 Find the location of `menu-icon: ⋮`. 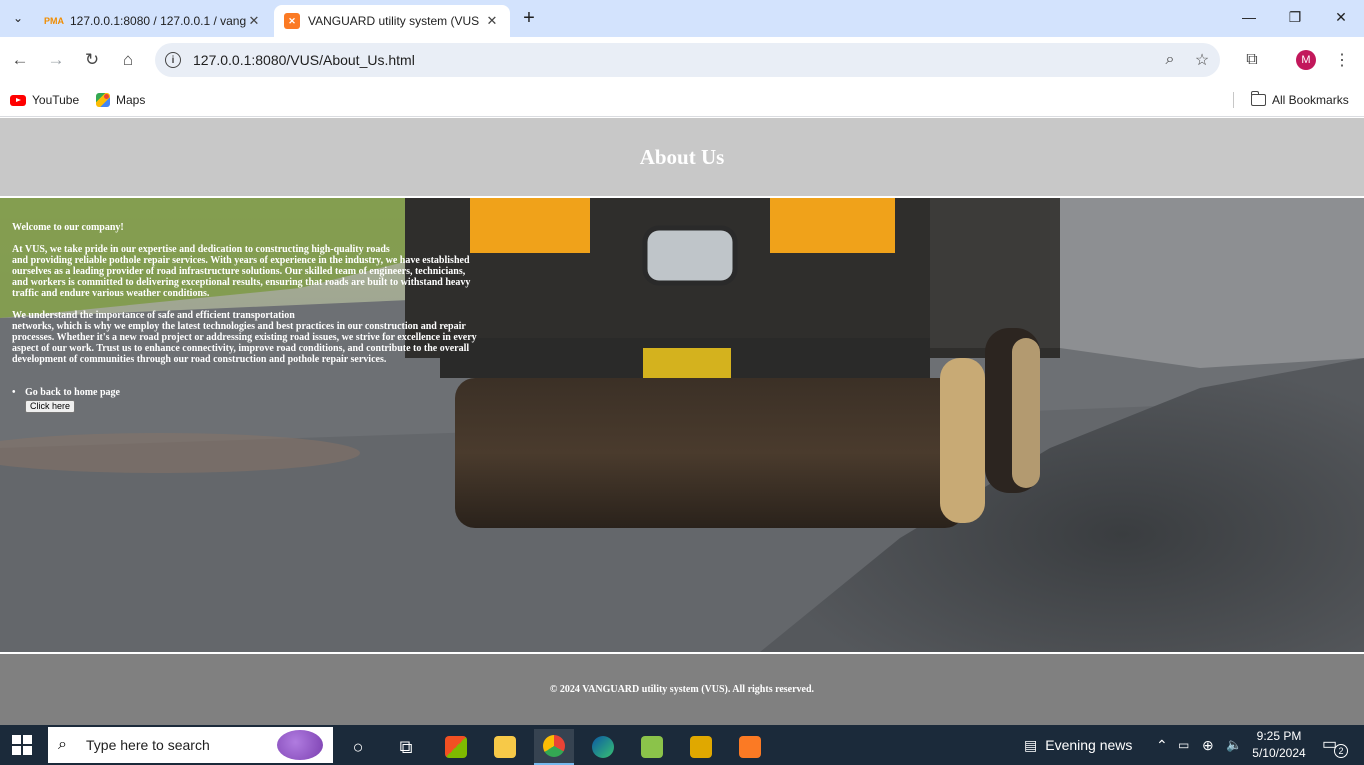

menu-icon: ⋮ is located at coordinates (1342, 60).